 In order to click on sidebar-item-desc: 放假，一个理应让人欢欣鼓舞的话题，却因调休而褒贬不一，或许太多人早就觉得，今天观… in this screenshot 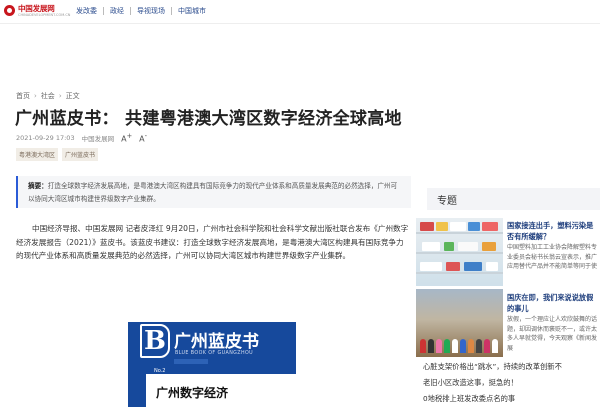, I will do `click(552, 334)`.